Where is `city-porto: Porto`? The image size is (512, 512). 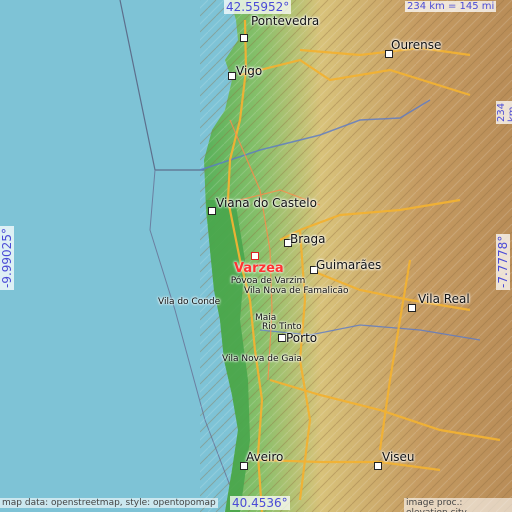 city-porto: Porto is located at coordinates (301, 338).